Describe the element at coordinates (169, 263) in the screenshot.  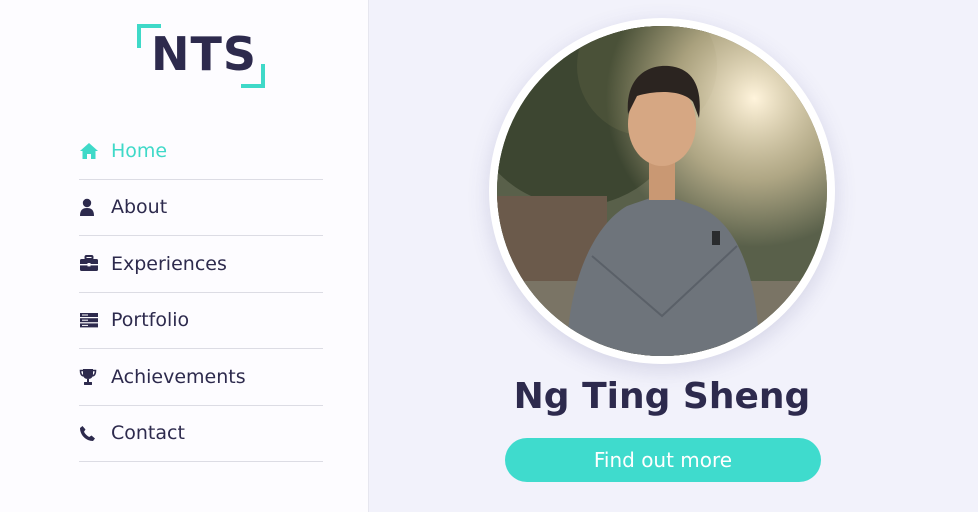
I see `nav-item-label: Experiences` at that location.